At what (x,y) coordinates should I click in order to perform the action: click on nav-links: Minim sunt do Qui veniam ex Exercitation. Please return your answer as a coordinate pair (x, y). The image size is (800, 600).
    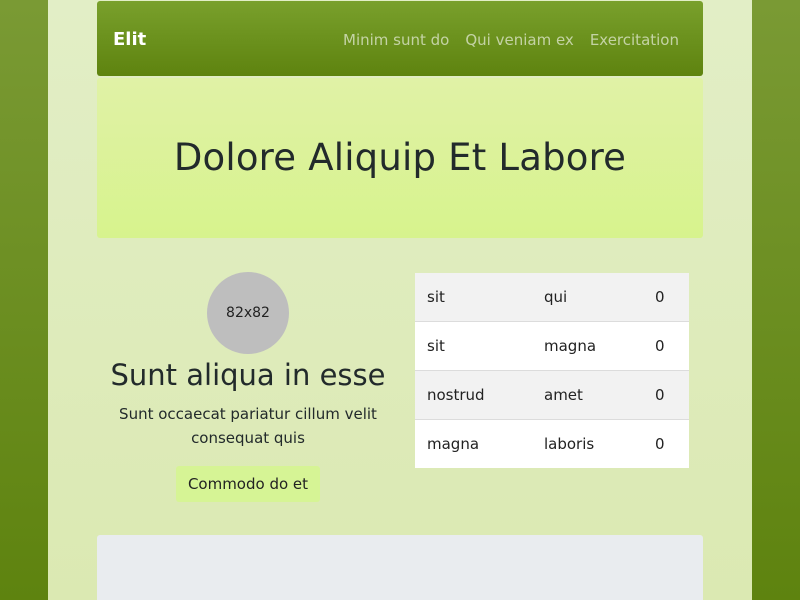
    Looking at the image, I should click on (511, 40).